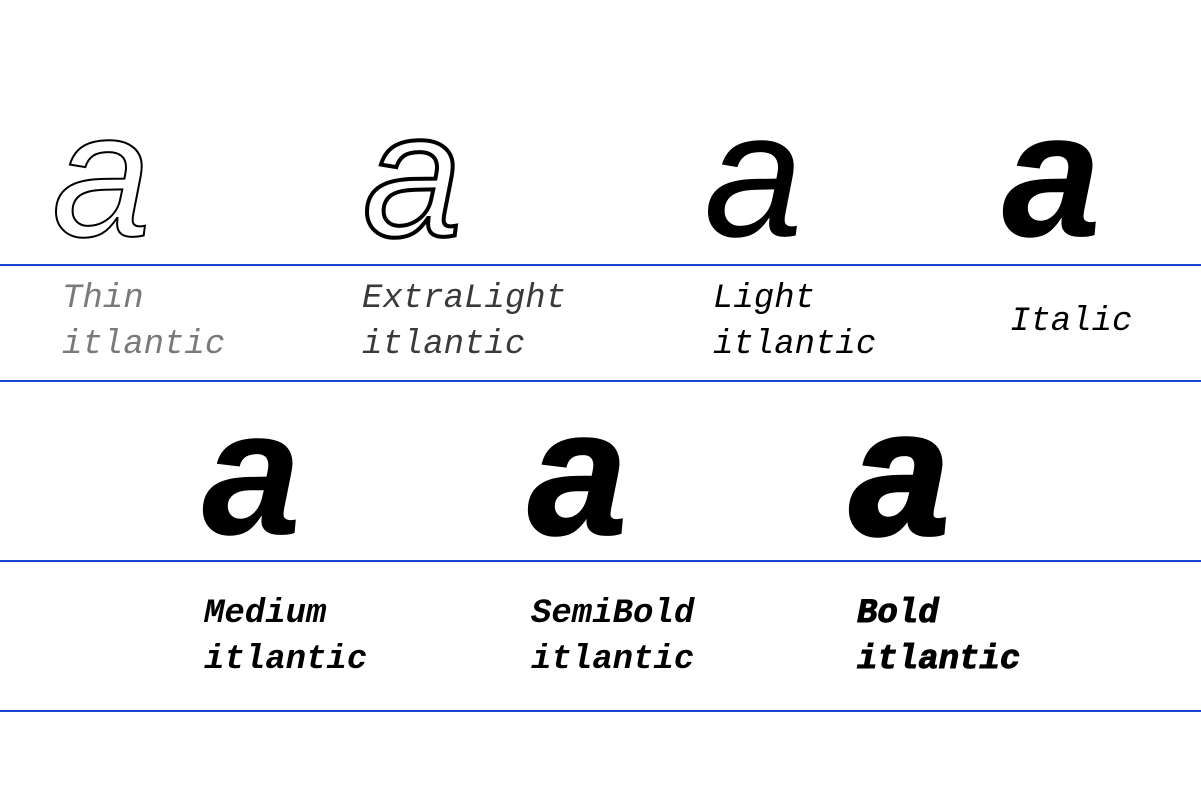 This screenshot has height=801, width=1201. I want to click on weight-name: ExtraLight, so click(464, 299).